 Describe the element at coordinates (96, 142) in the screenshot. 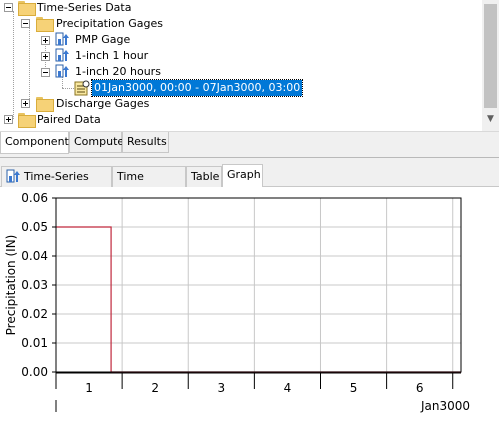

I see `tab-compute: Compute` at that location.